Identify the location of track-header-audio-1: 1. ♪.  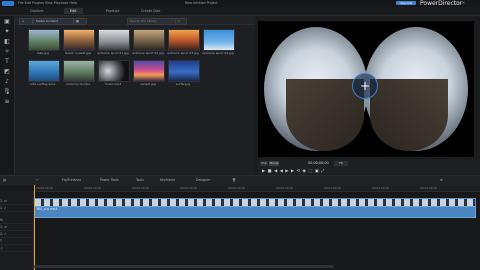
(16, 208).